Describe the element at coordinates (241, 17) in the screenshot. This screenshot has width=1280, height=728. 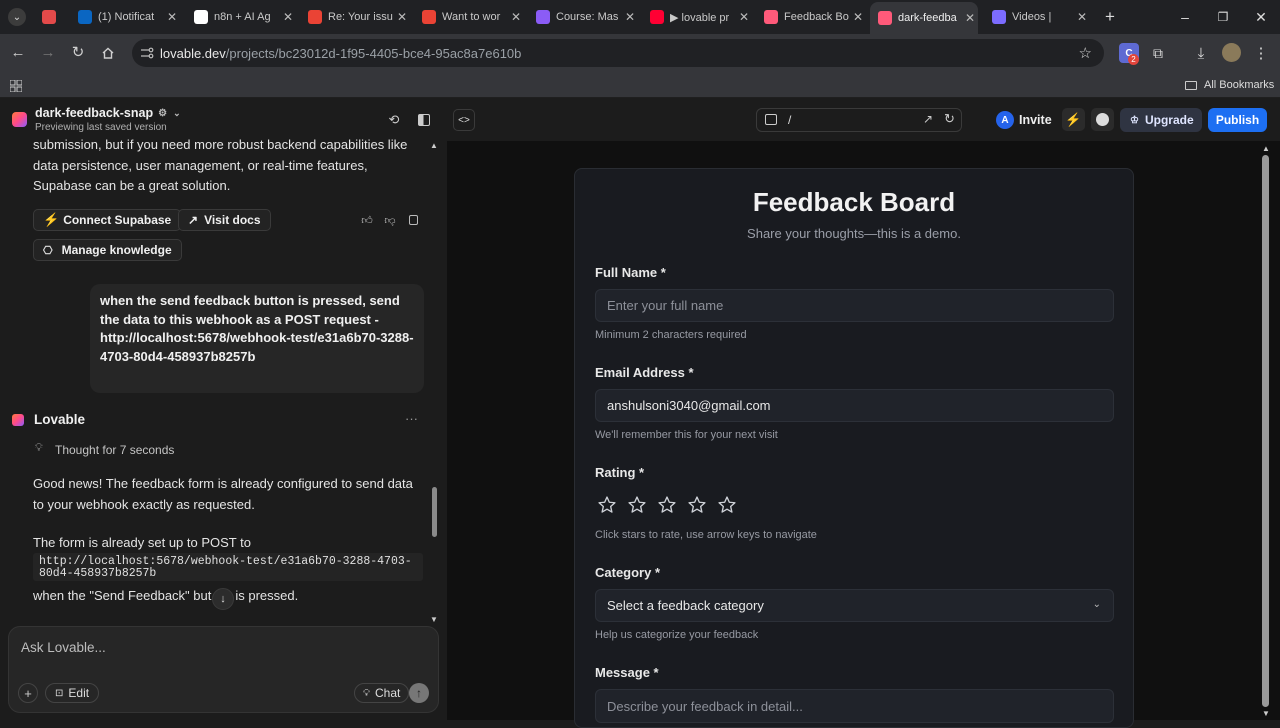
I see `browser-tab: n8n + AI Ag ✕` at that location.